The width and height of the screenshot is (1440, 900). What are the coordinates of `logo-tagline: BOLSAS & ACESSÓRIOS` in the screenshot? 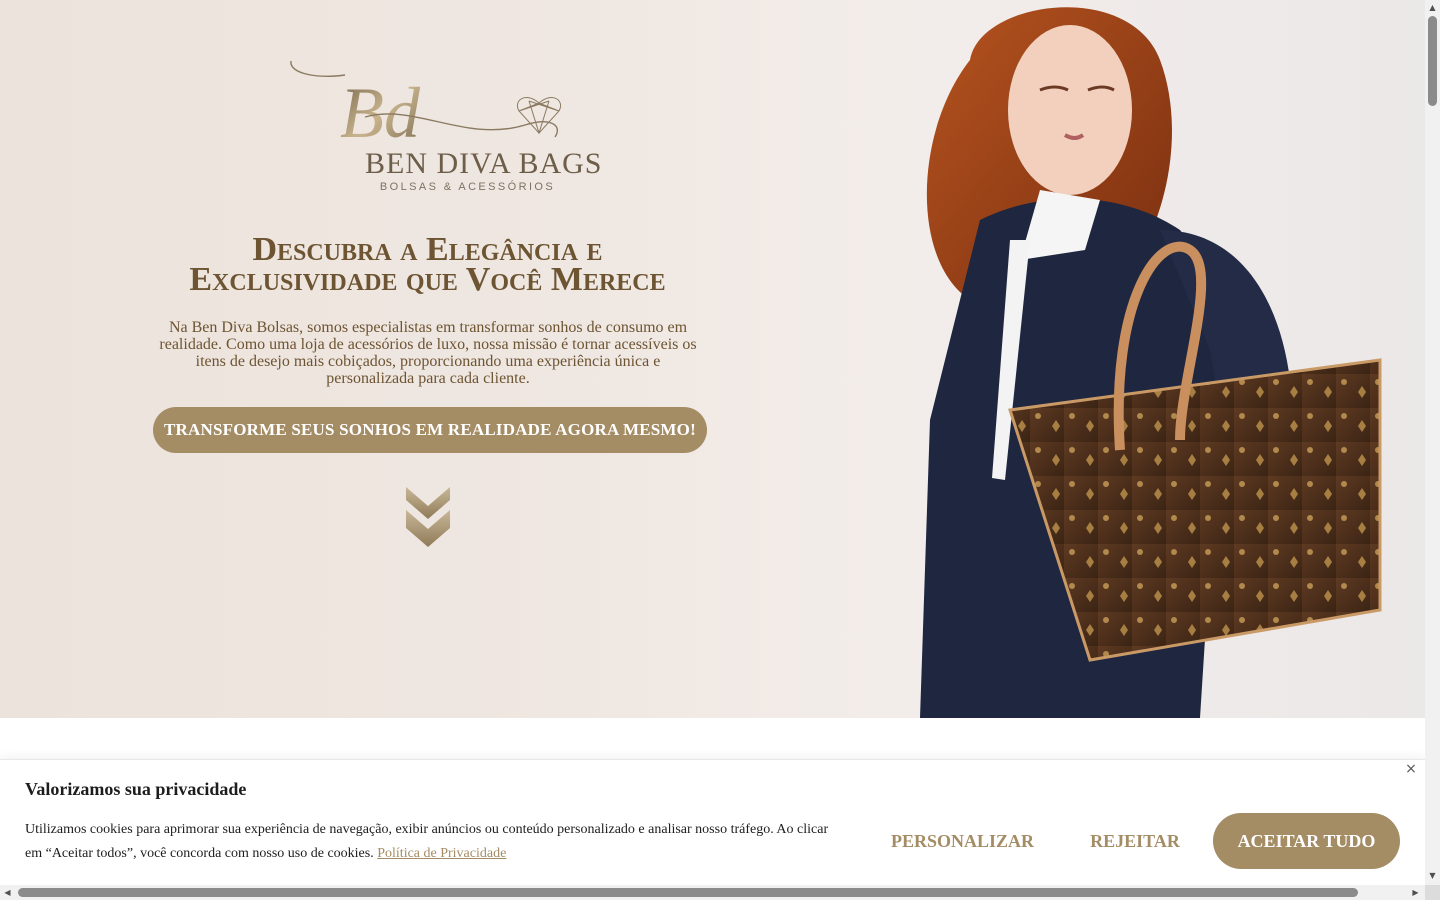 It's located at (467, 187).